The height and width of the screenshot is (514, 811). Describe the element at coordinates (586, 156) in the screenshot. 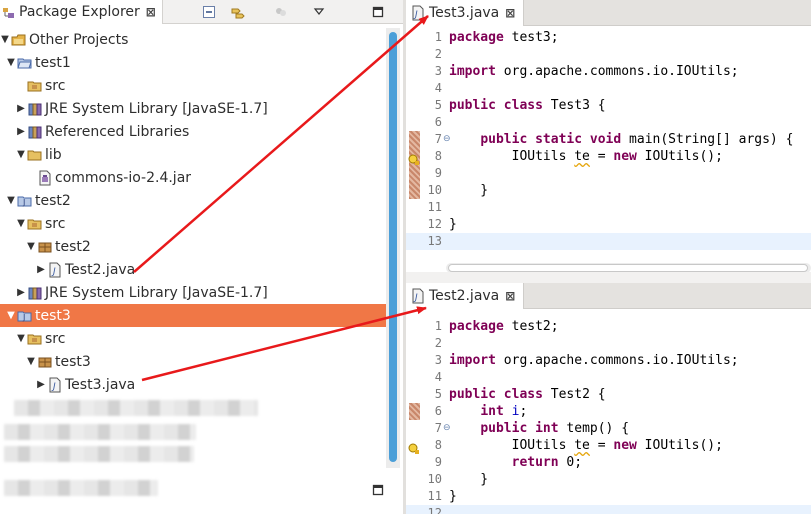

I see `line-code: IOUtils te = new IOUtils();` at that location.